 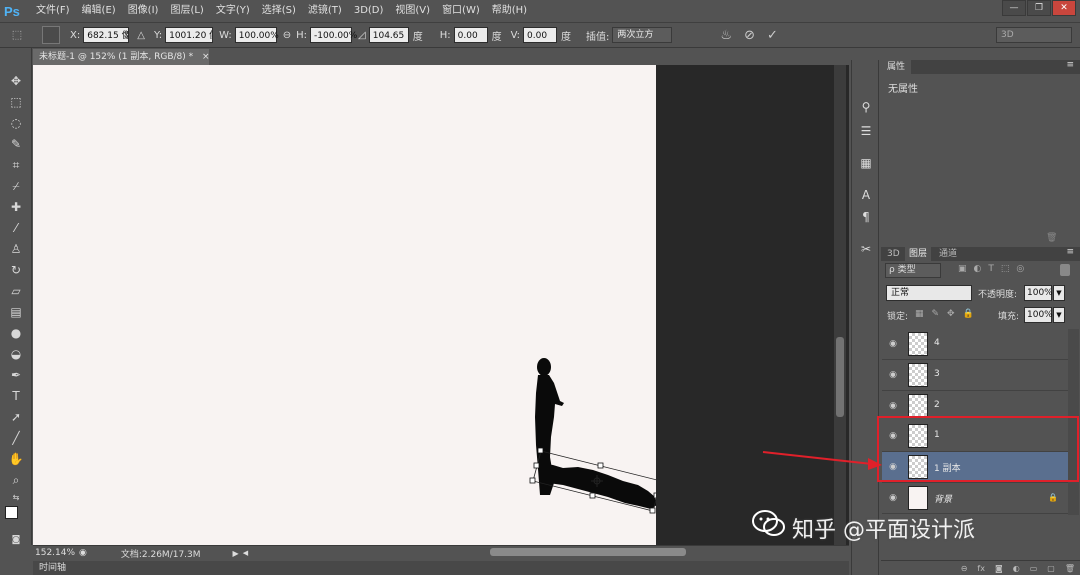 I want to click on fill-dropdown-icon: ▼, so click(x=1059, y=315).